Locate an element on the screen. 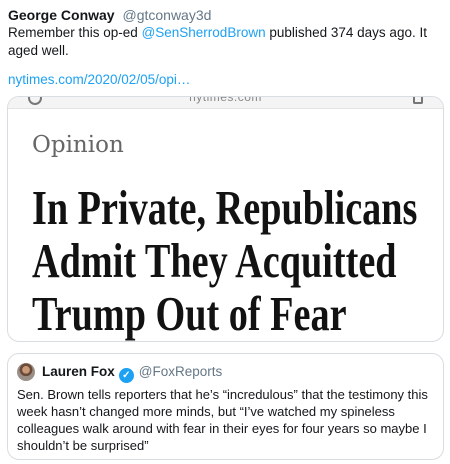 The width and height of the screenshot is (450, 464). headline-line: Admit They Acquitted is located at coordinates (214, 260).